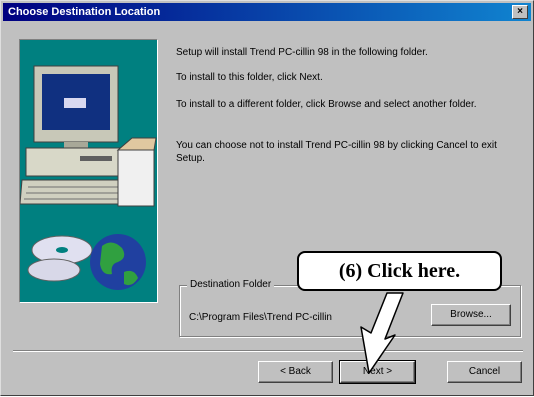 The width and height of the screenshot is (534, 397). Describe the element at coordinates (260, 317) in the screenshot. I see `destination-path: C:\Program Files\Trend PC-cillin` at that location.